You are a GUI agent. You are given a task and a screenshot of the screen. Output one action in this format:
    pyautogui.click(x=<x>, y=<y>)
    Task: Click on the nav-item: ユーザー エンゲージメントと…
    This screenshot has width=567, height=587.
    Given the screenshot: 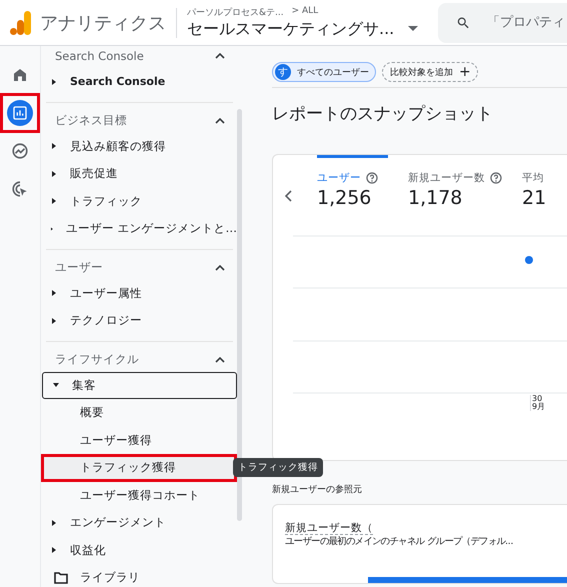 What is the action you would take?
    pyautogui.click(x=139, y=228)
    